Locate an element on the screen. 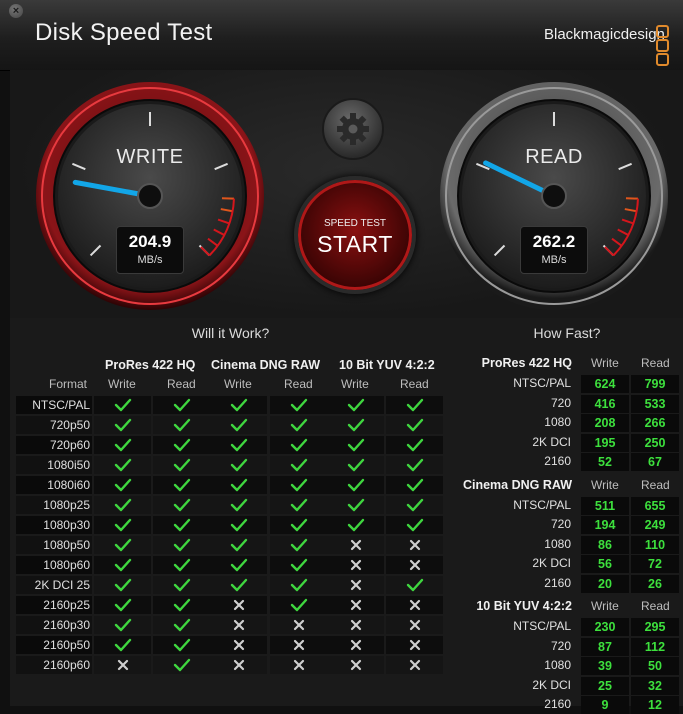  how-fast-write-value: 86 is located at coordinates (605, 545).